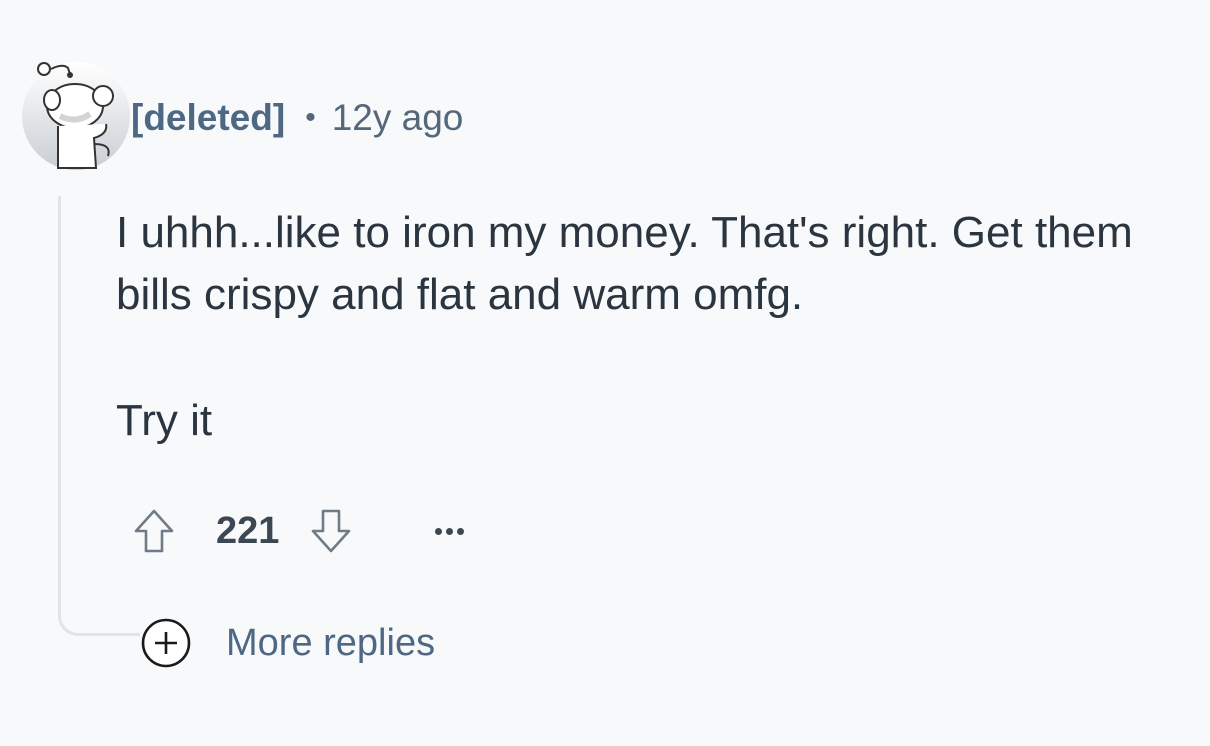 This screenshot has width=1210, height=746. I want to click on comment-actions: 221, so click(298, 531).